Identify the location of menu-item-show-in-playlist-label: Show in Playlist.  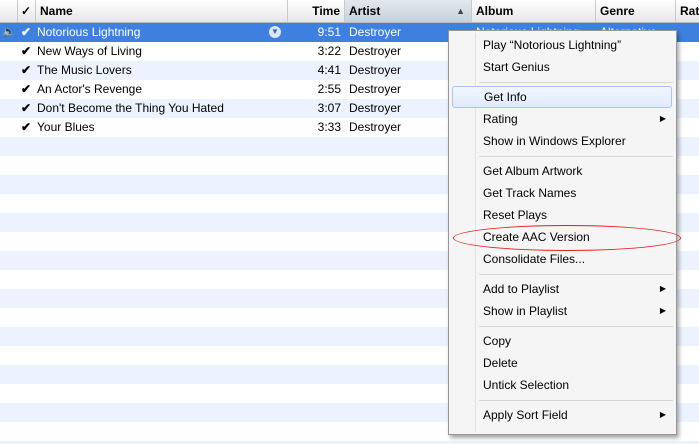
(525, 311).